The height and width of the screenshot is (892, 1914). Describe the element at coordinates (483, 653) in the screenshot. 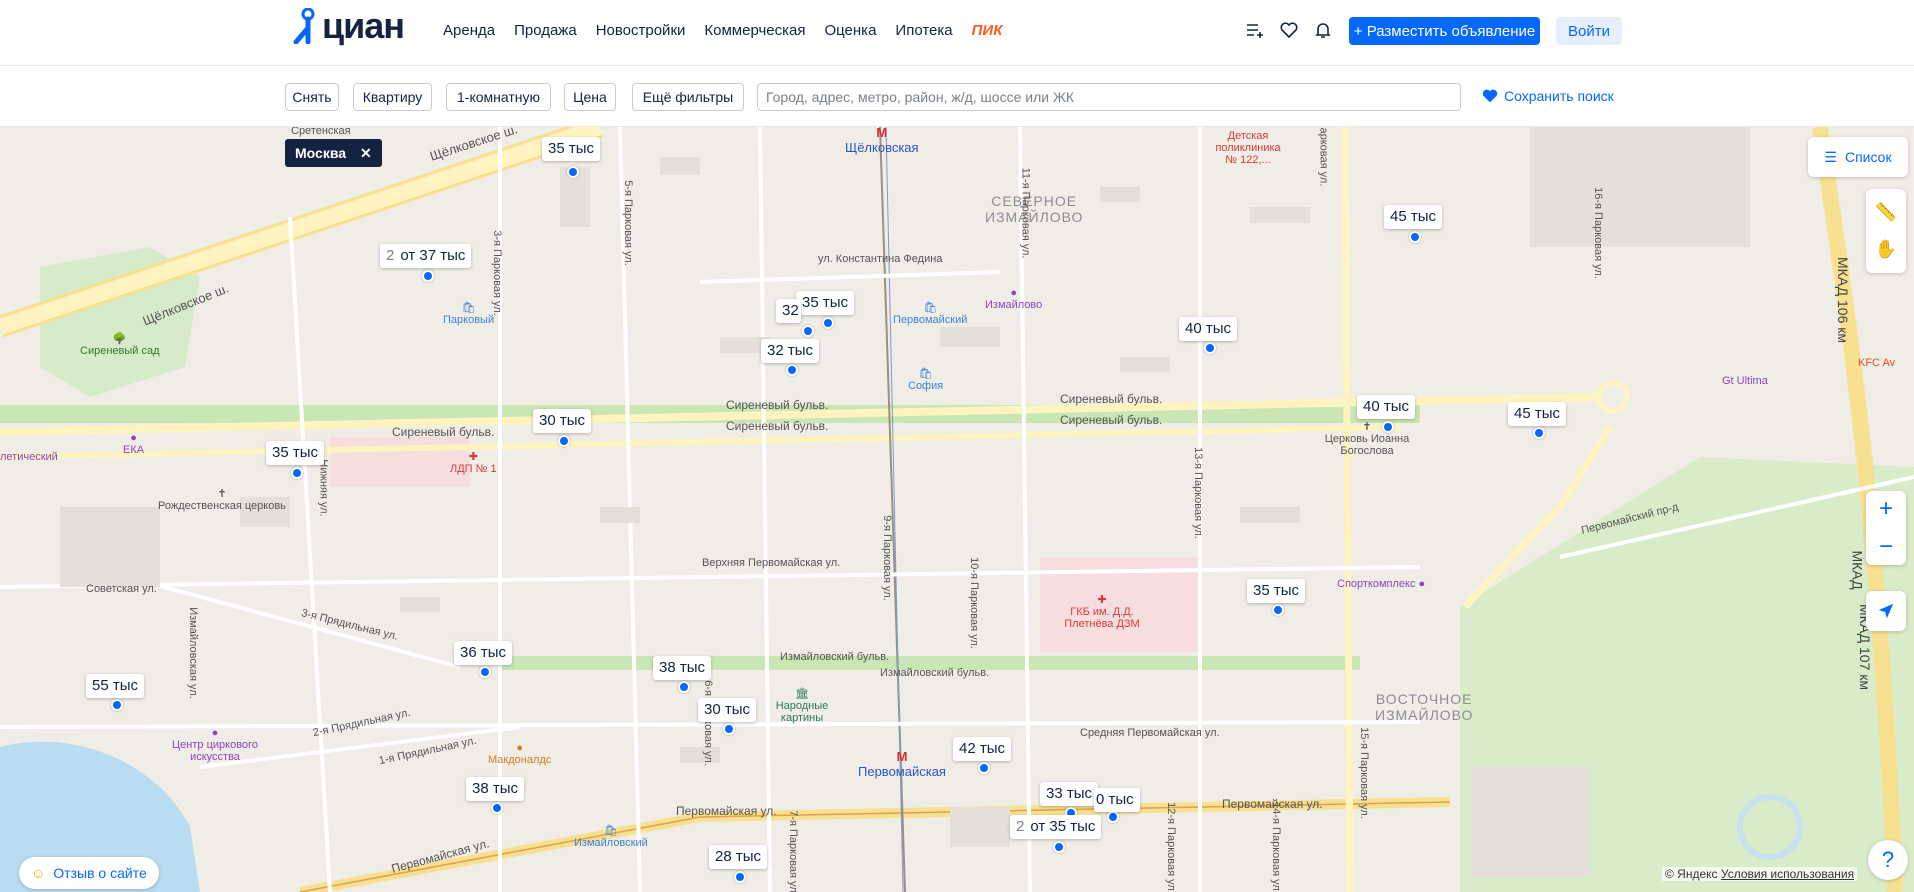

I see `price-marker: 36 тыс` at that location.